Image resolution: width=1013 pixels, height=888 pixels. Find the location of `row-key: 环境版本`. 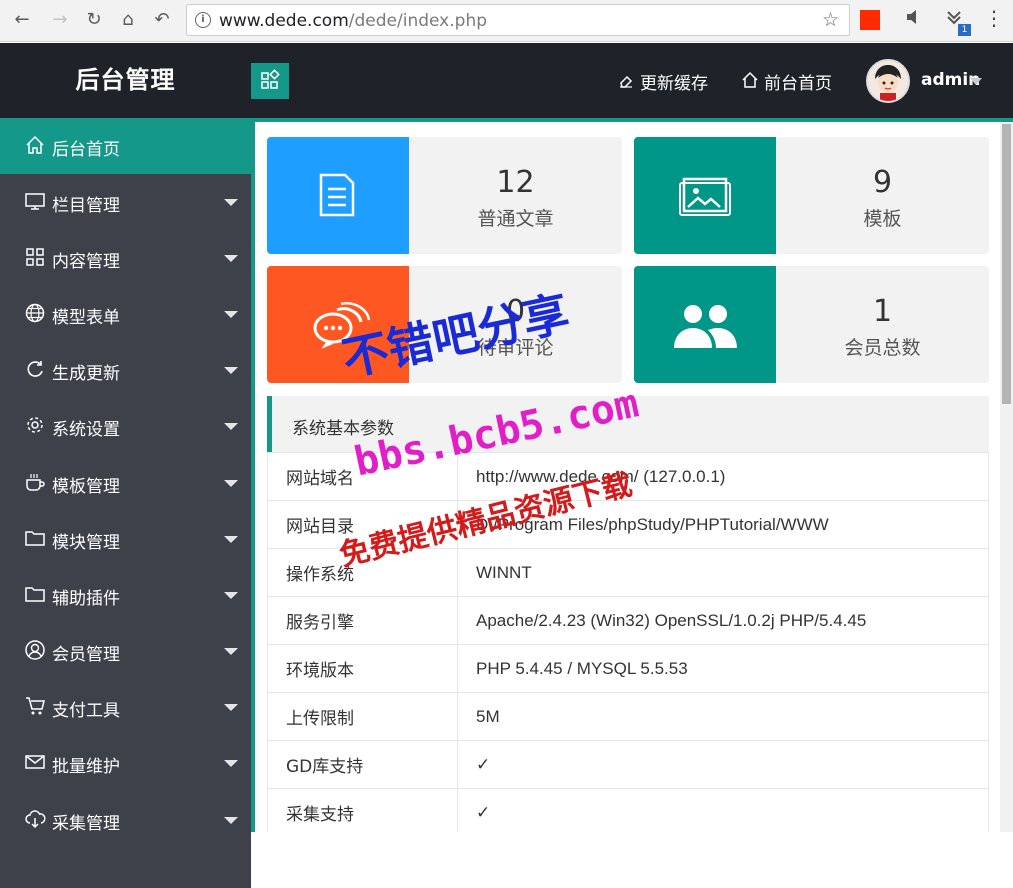

row-key: 环境版本 is located at coordinates (362, 668).